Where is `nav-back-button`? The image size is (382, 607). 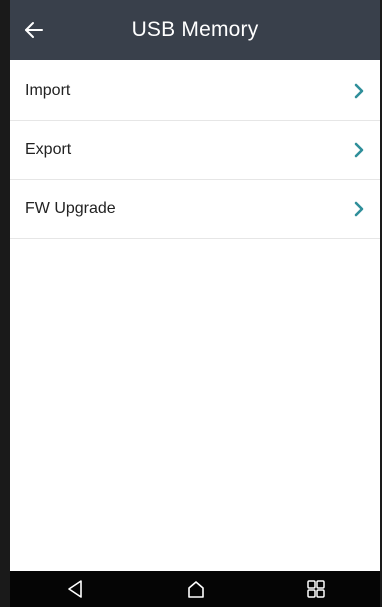 nav-back-button is located at coordinates (75, 589).